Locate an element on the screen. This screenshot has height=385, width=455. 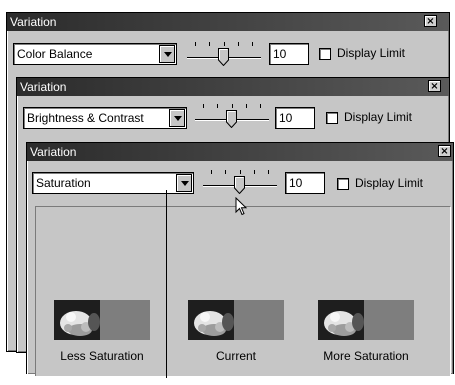
thumbnail-less-saturation is located at coordinates (102, 320).